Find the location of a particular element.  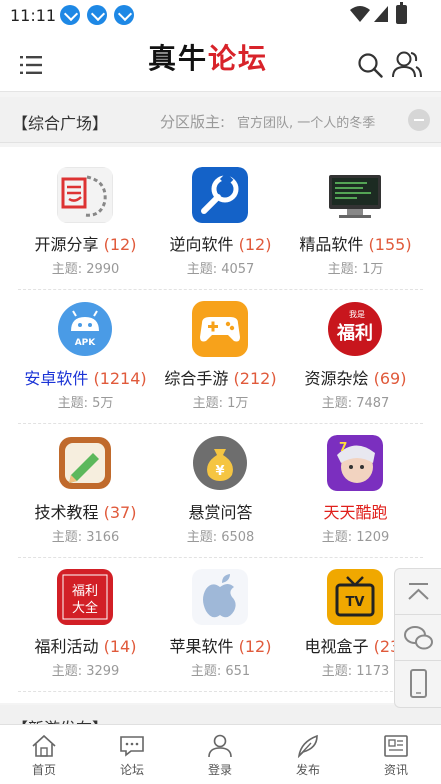

yi-logo-icon is located at coordinates (85, 195).